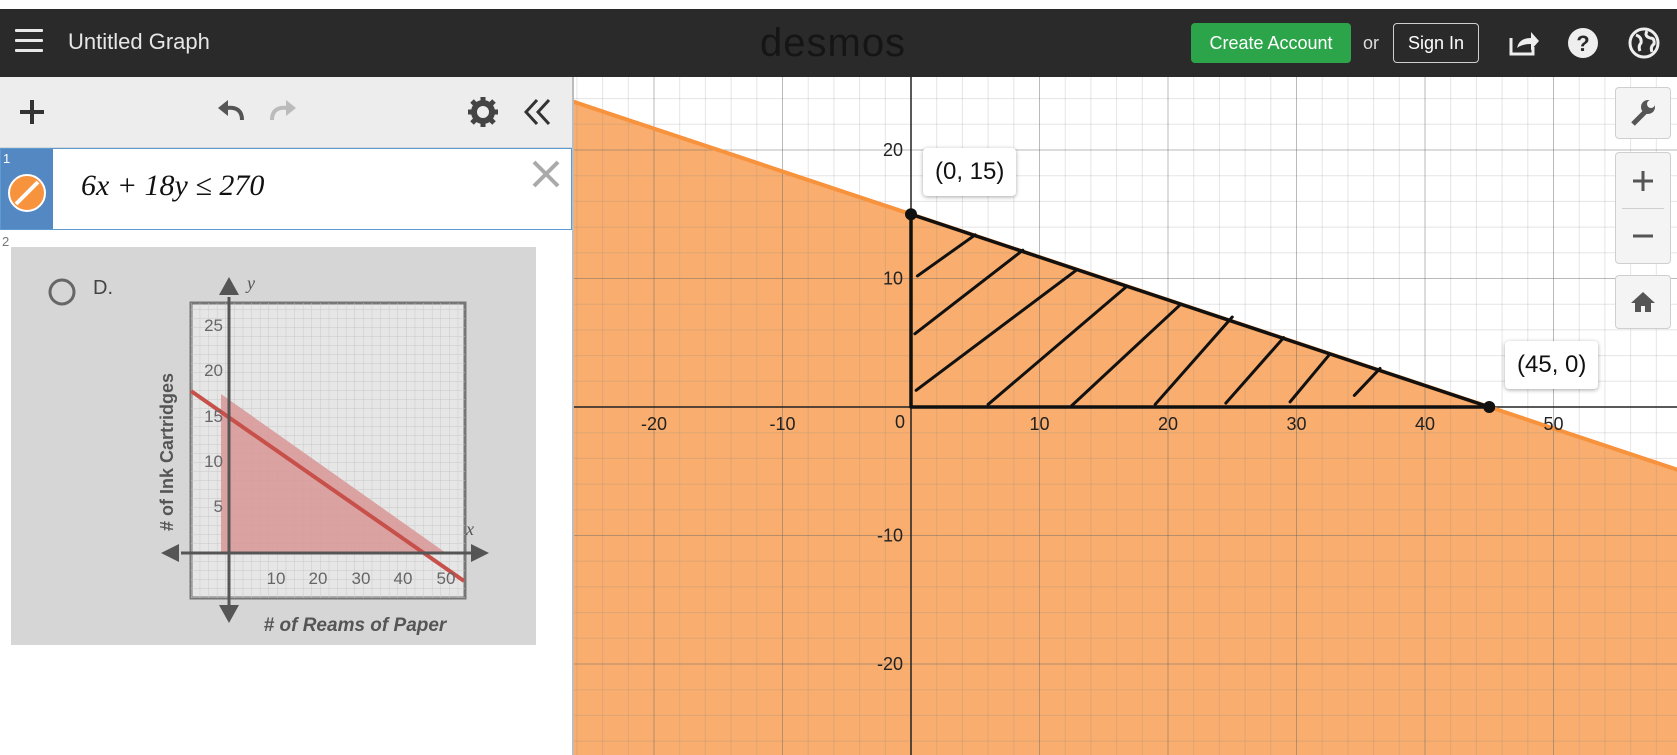 The image size is (1677, 755). What do you see at coordinates (318, 578) in the screenshot?
I see `image-x-tick: 20` at bounding box center [318, 578].